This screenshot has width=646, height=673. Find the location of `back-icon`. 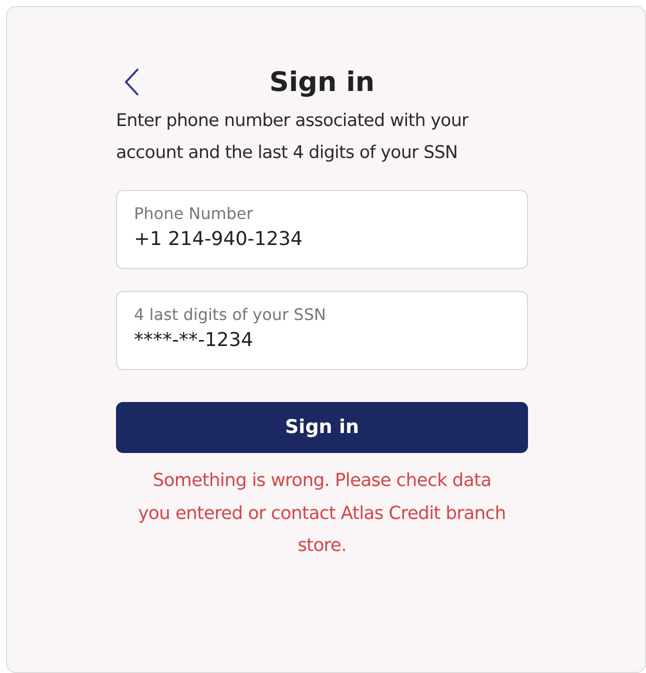

back-icon is located at coordinates (132, 82).